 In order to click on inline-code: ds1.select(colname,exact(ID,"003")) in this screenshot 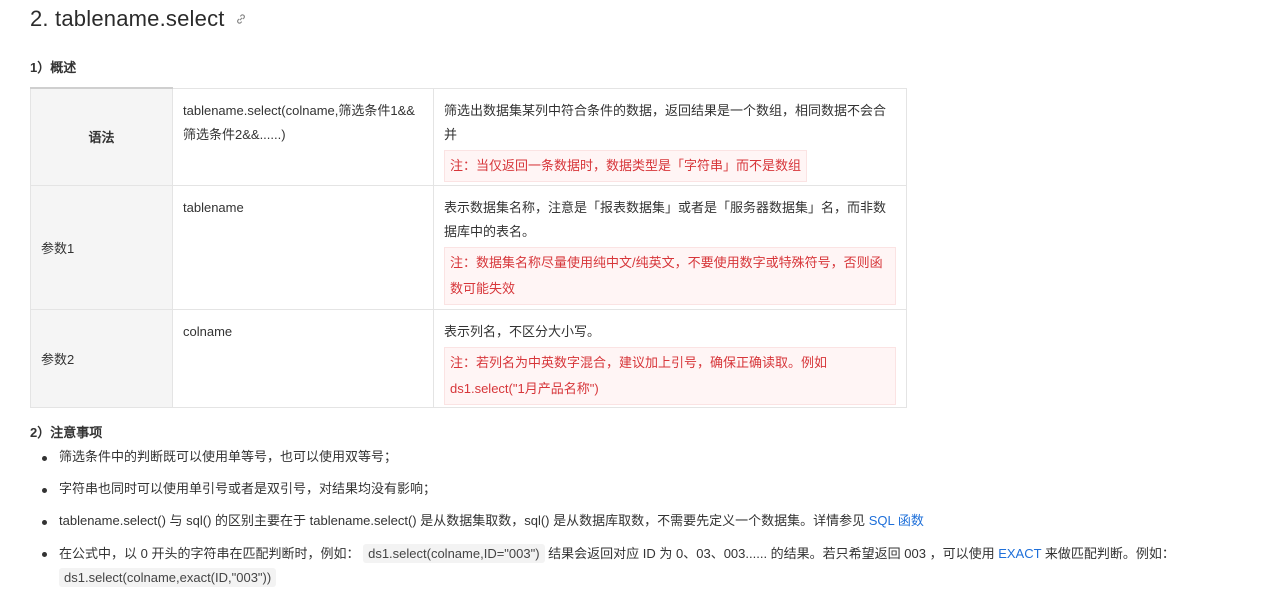, I will do `click(168, 577)`.